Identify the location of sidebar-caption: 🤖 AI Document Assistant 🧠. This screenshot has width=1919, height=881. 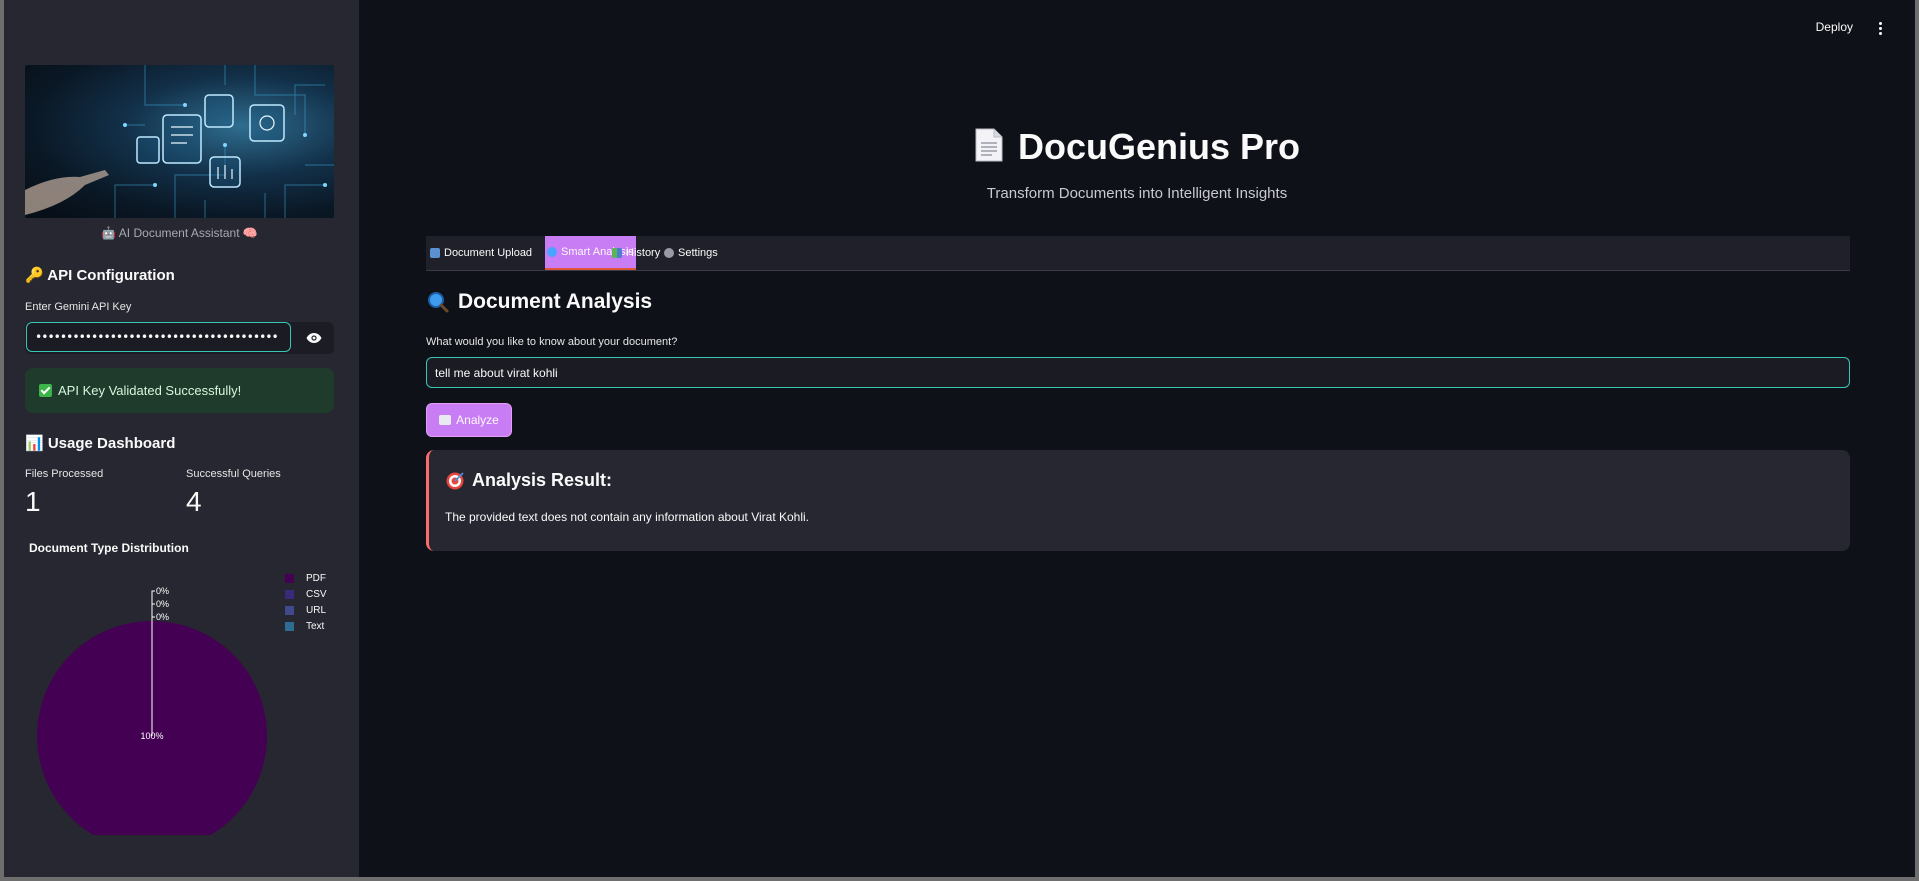
(179, 233).